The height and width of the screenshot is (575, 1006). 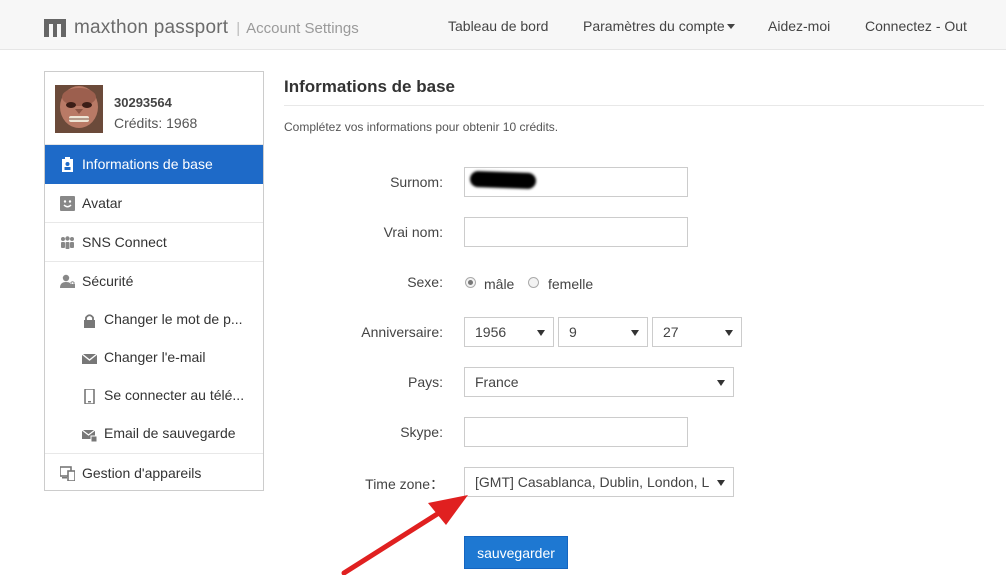 I want to click on sidebar-item-label: SNS Connect, so click(x=124, y=242).